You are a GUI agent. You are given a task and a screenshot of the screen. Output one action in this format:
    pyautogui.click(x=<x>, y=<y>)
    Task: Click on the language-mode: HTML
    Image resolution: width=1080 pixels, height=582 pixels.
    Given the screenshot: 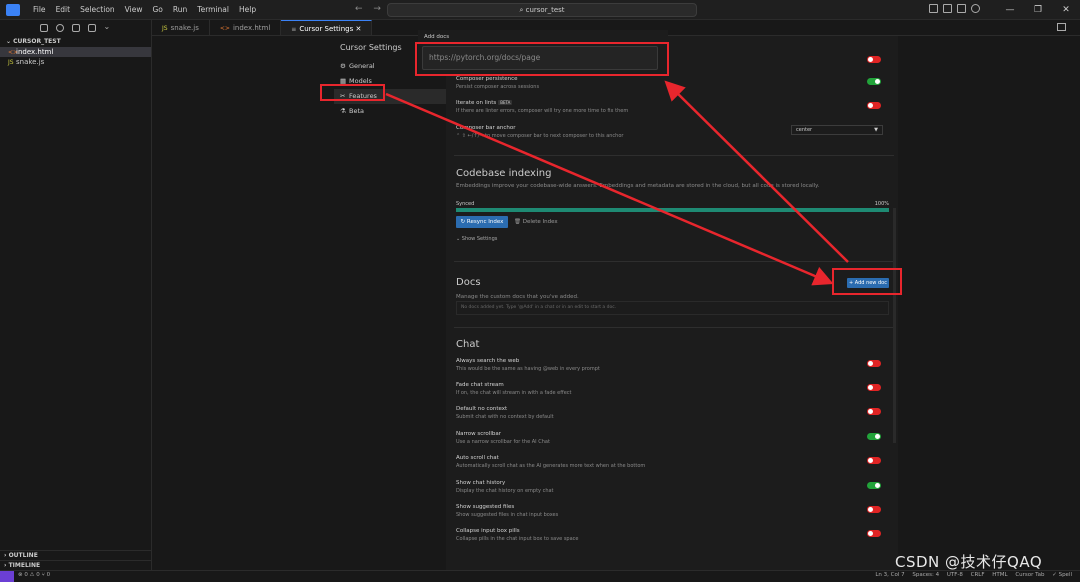 What is the action you would take?
    pyautogui.click(x=999, y=575)
    